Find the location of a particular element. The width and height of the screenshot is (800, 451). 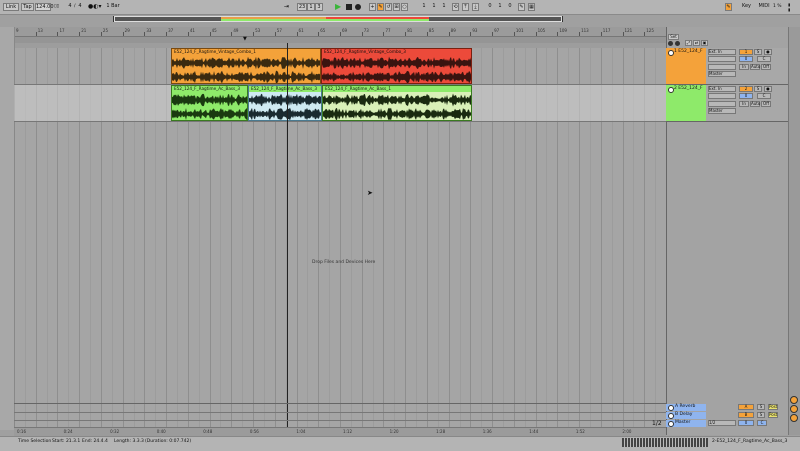

master-volume-field: 0 is located at coordinates (746, 423).